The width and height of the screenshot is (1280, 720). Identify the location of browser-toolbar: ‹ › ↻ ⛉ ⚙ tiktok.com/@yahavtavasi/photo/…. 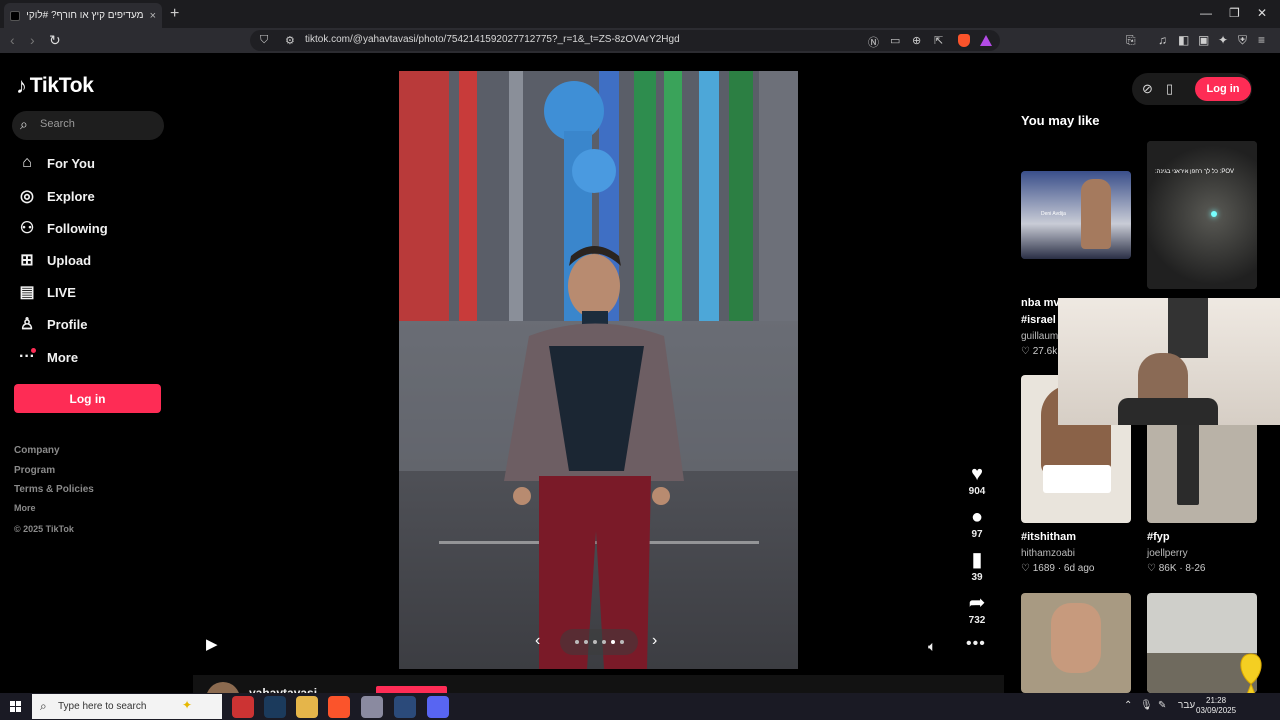
(640, 40).